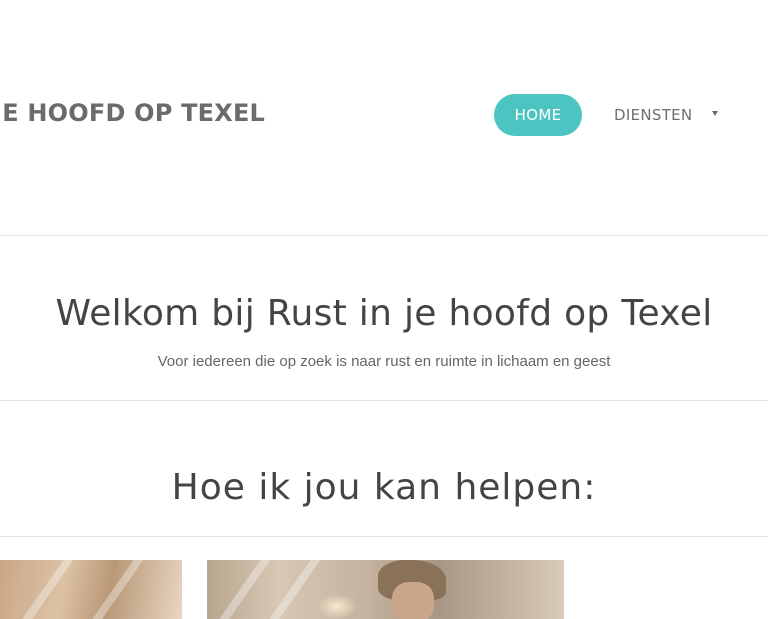  What do you see at coordinates (384, 487) in the screenshot?
I see `services-title: Hoe ik jou kan helpen:` at bounding box center [384, 487].